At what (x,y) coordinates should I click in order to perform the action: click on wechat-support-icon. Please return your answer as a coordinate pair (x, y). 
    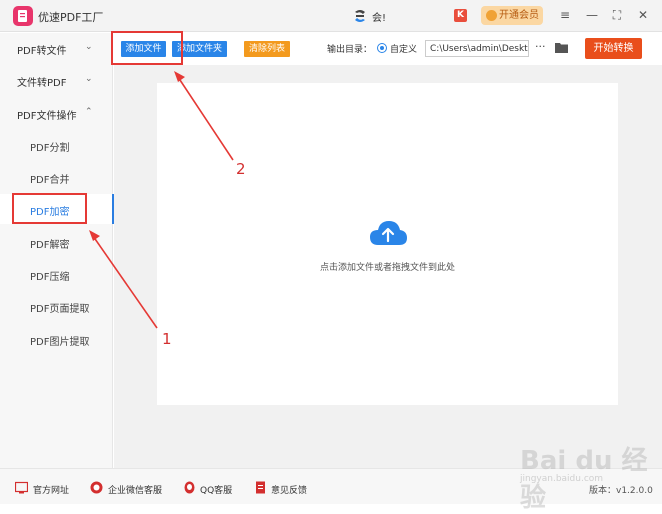
    Looking at the image, I should click on (96, 487).